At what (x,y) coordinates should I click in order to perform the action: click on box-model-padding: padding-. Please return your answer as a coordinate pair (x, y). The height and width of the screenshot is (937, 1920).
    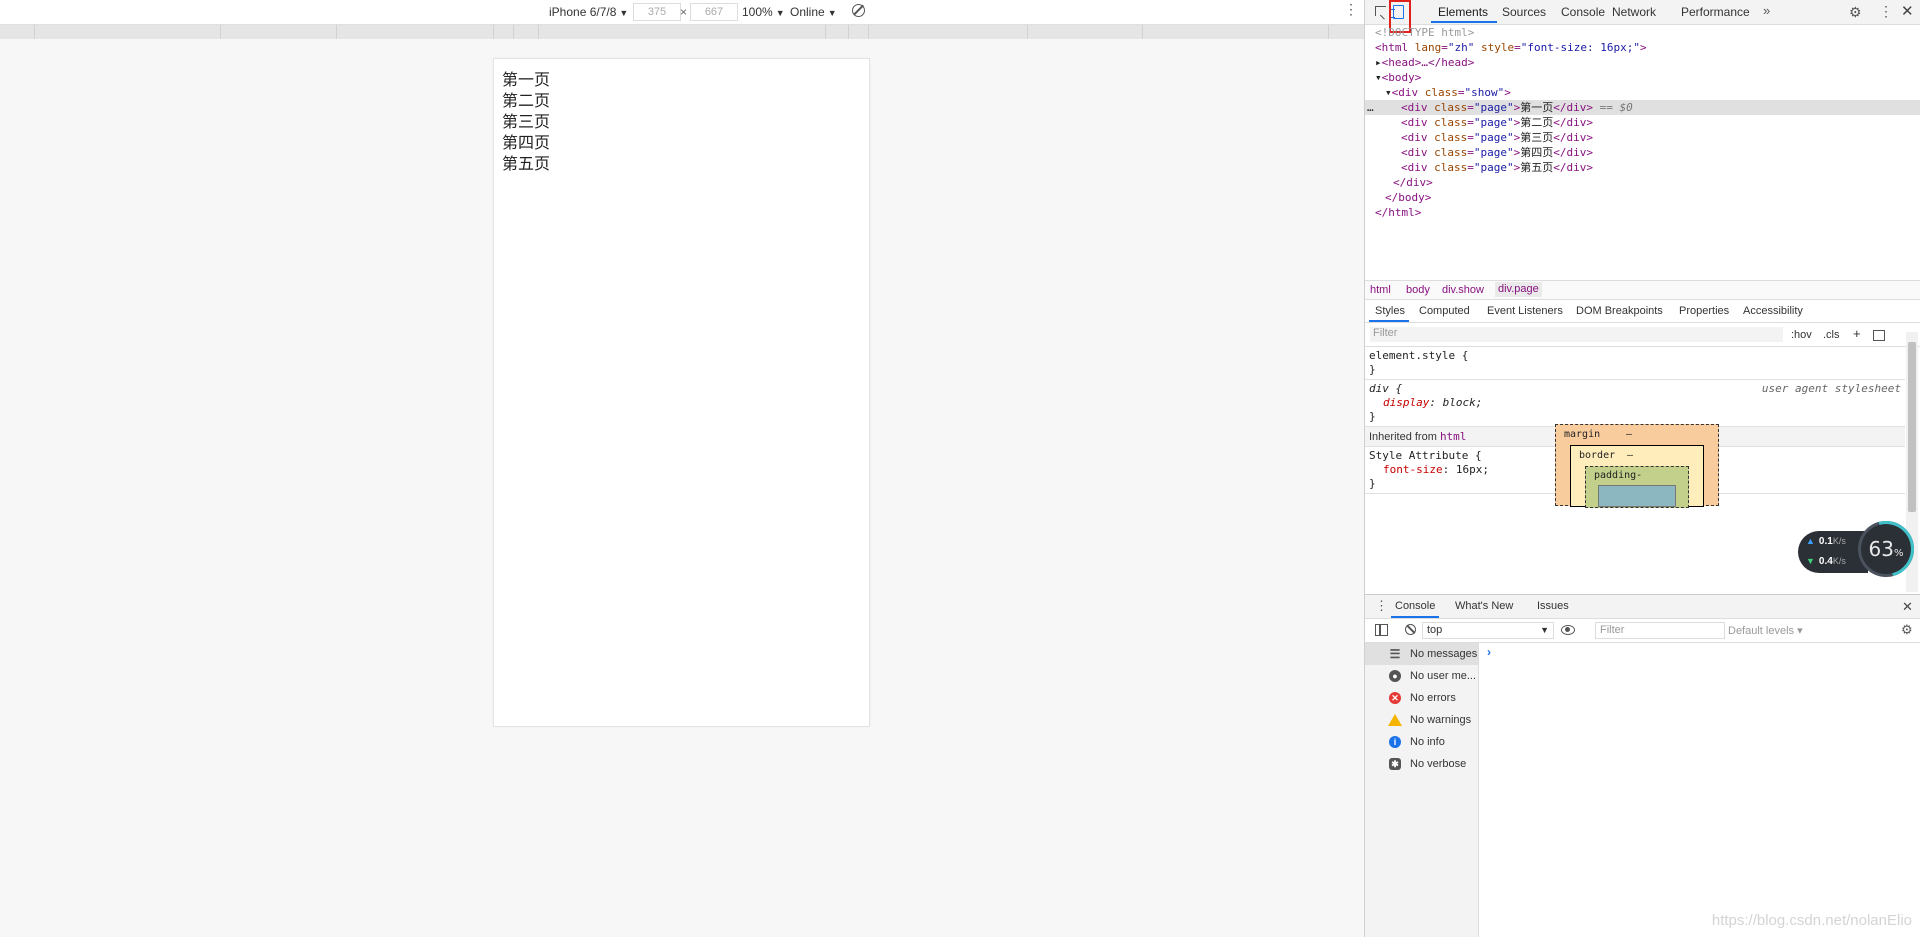
    Looking at the image, I should click on (1637, 487).